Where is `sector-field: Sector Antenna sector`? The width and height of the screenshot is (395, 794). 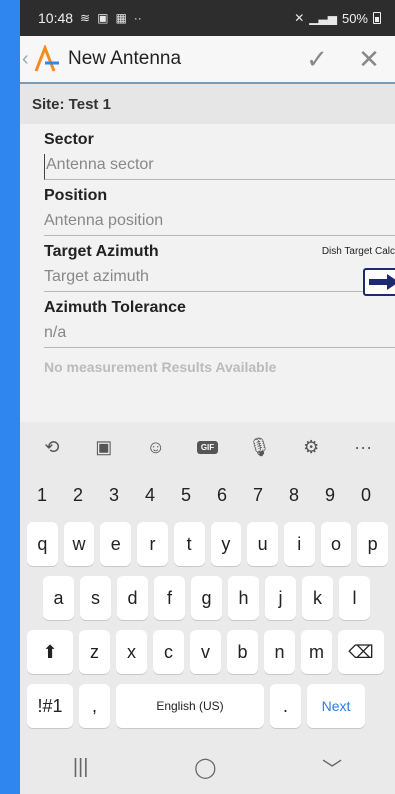 sector-field: Sector Antenna sector is located at coordinates (207, 152).